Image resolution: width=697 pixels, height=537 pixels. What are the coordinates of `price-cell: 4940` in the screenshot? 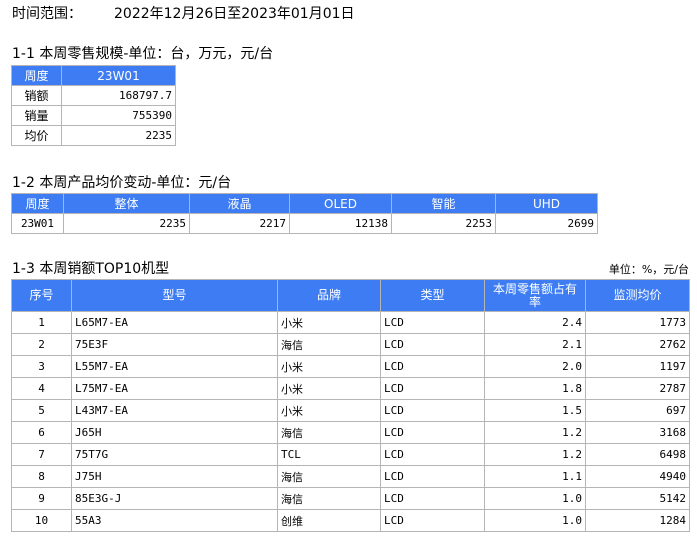 It's located at (637, 476).